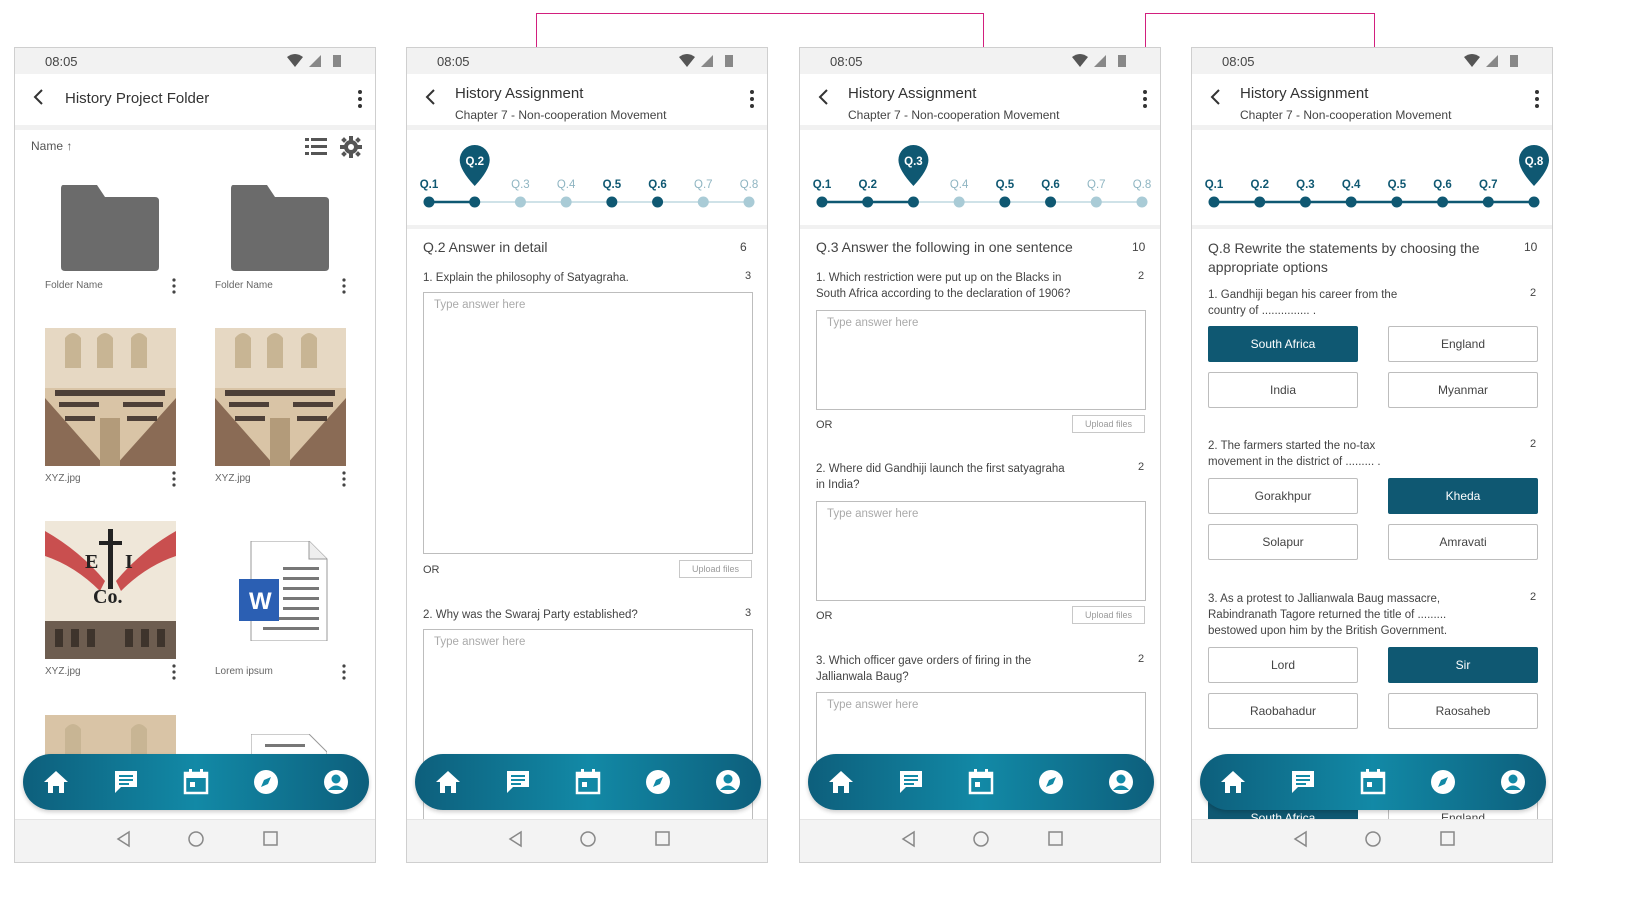  I want to click on option-button: Amravati, so click(1463, 542).